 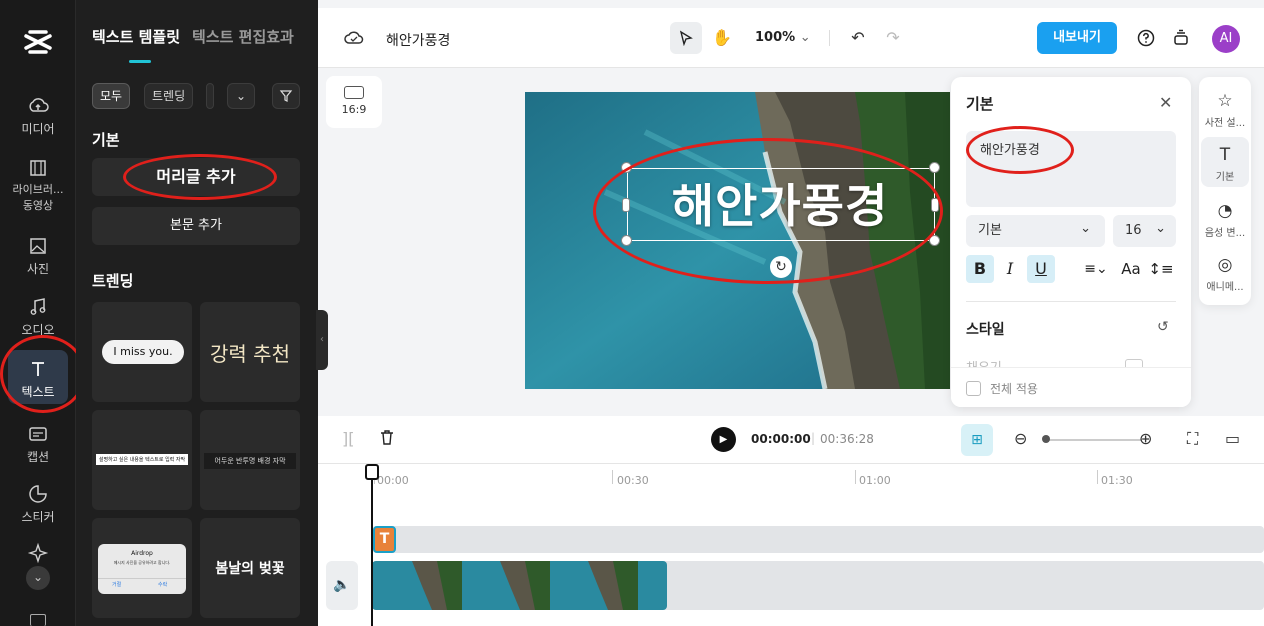 I want to click on font-size-value: 16, so click(x=1133, y=230).